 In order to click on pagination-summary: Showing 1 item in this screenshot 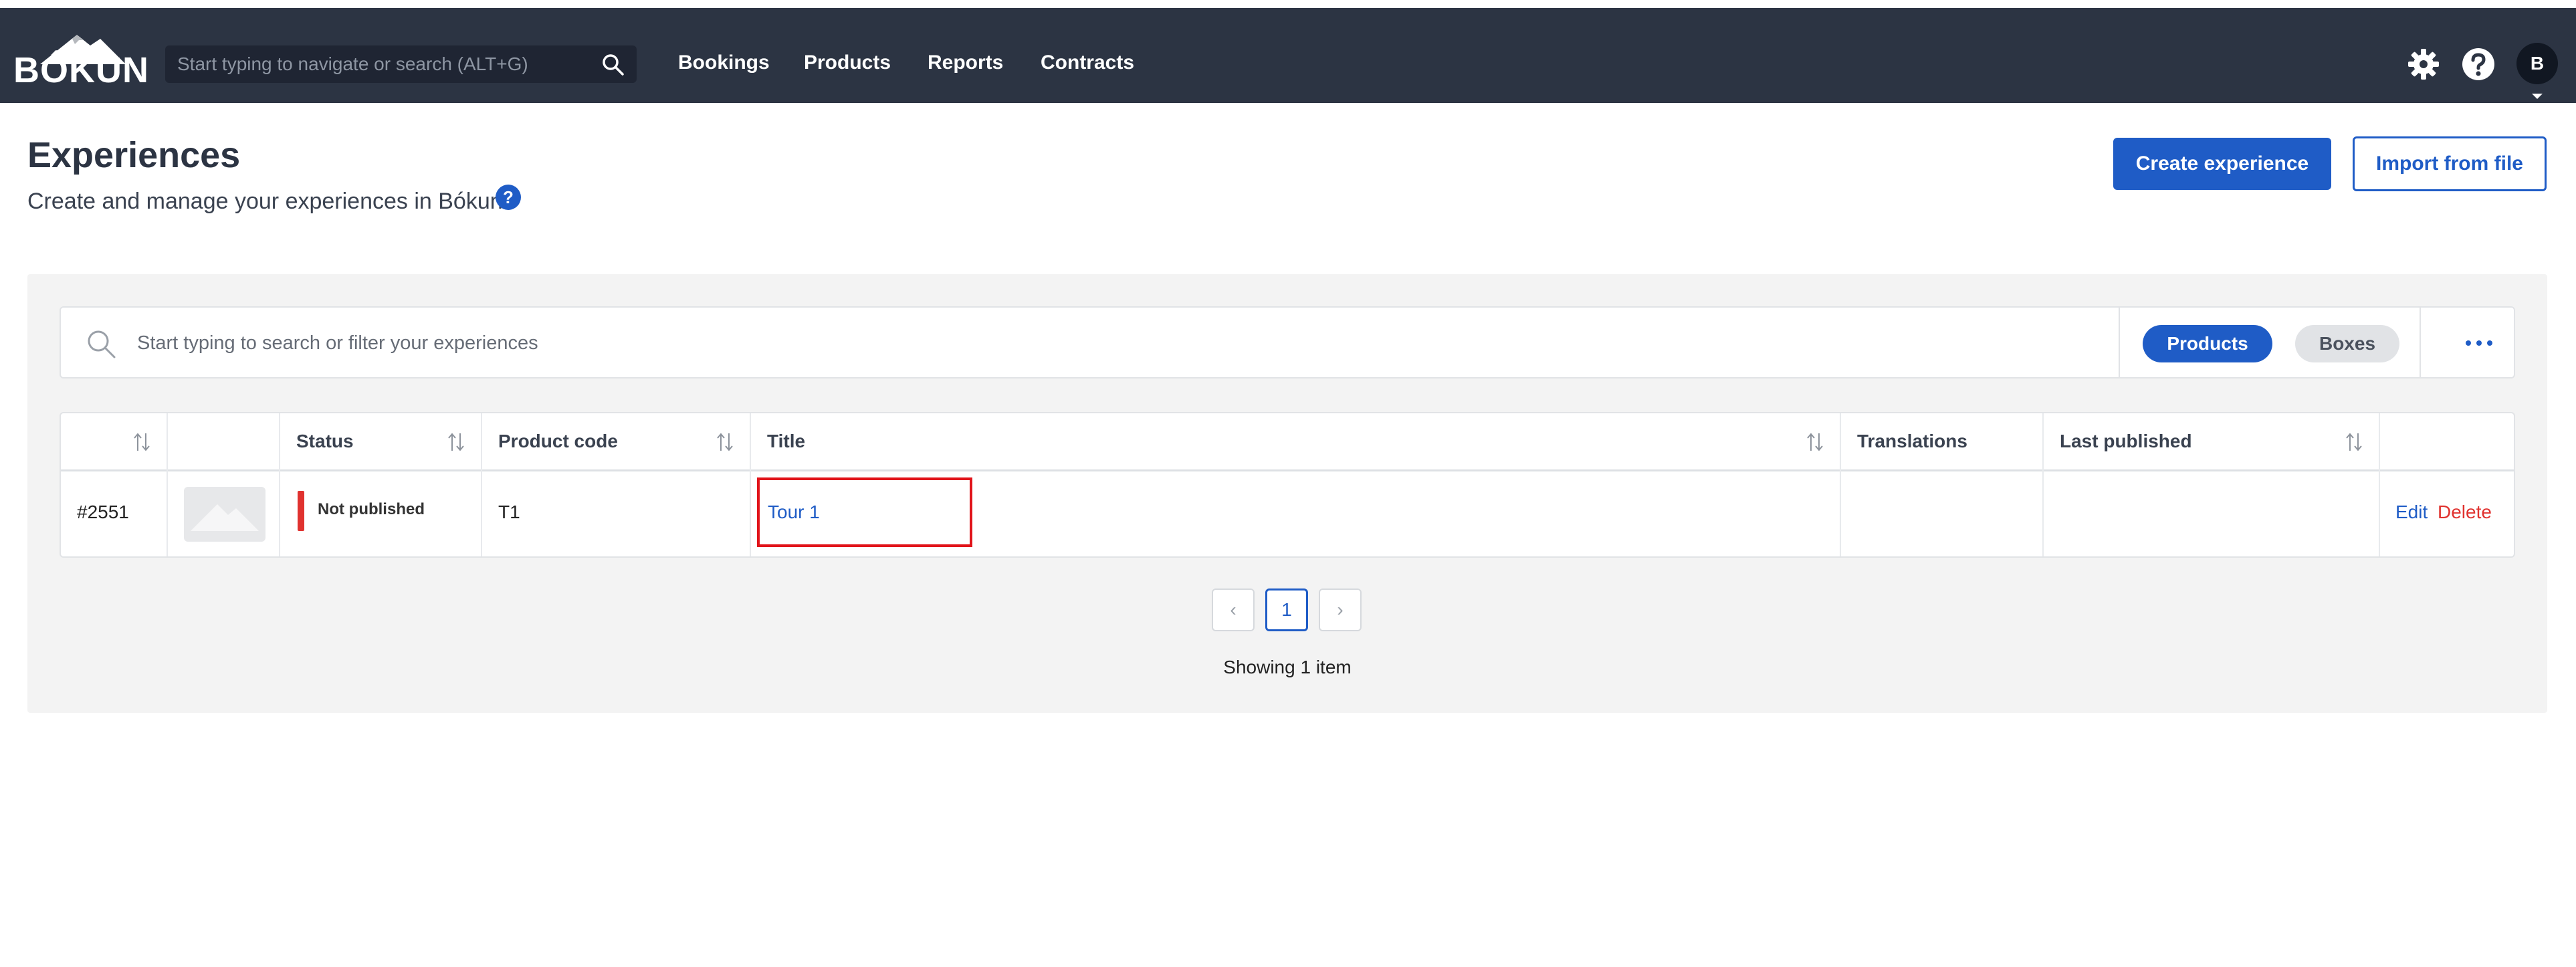, I will do `click(1288, 667)`.